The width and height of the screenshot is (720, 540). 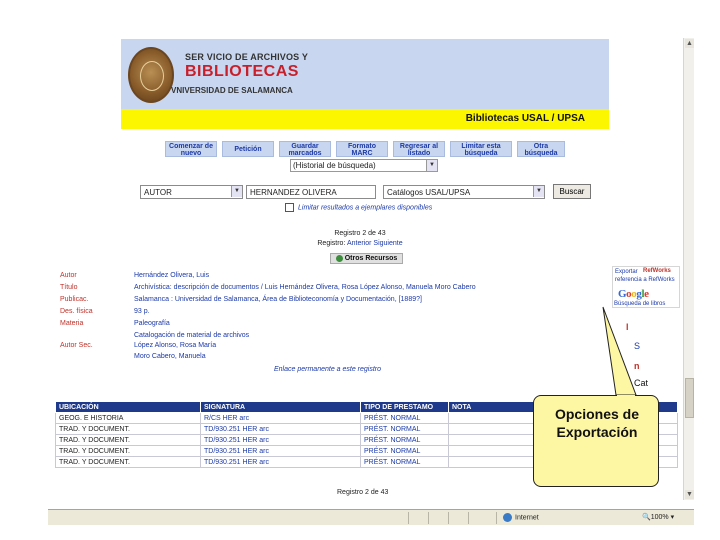 What do you see at coordinates (627, 327) in the screenshot?
I see `export-fragment-1: l` at bounding box center [627, 327].